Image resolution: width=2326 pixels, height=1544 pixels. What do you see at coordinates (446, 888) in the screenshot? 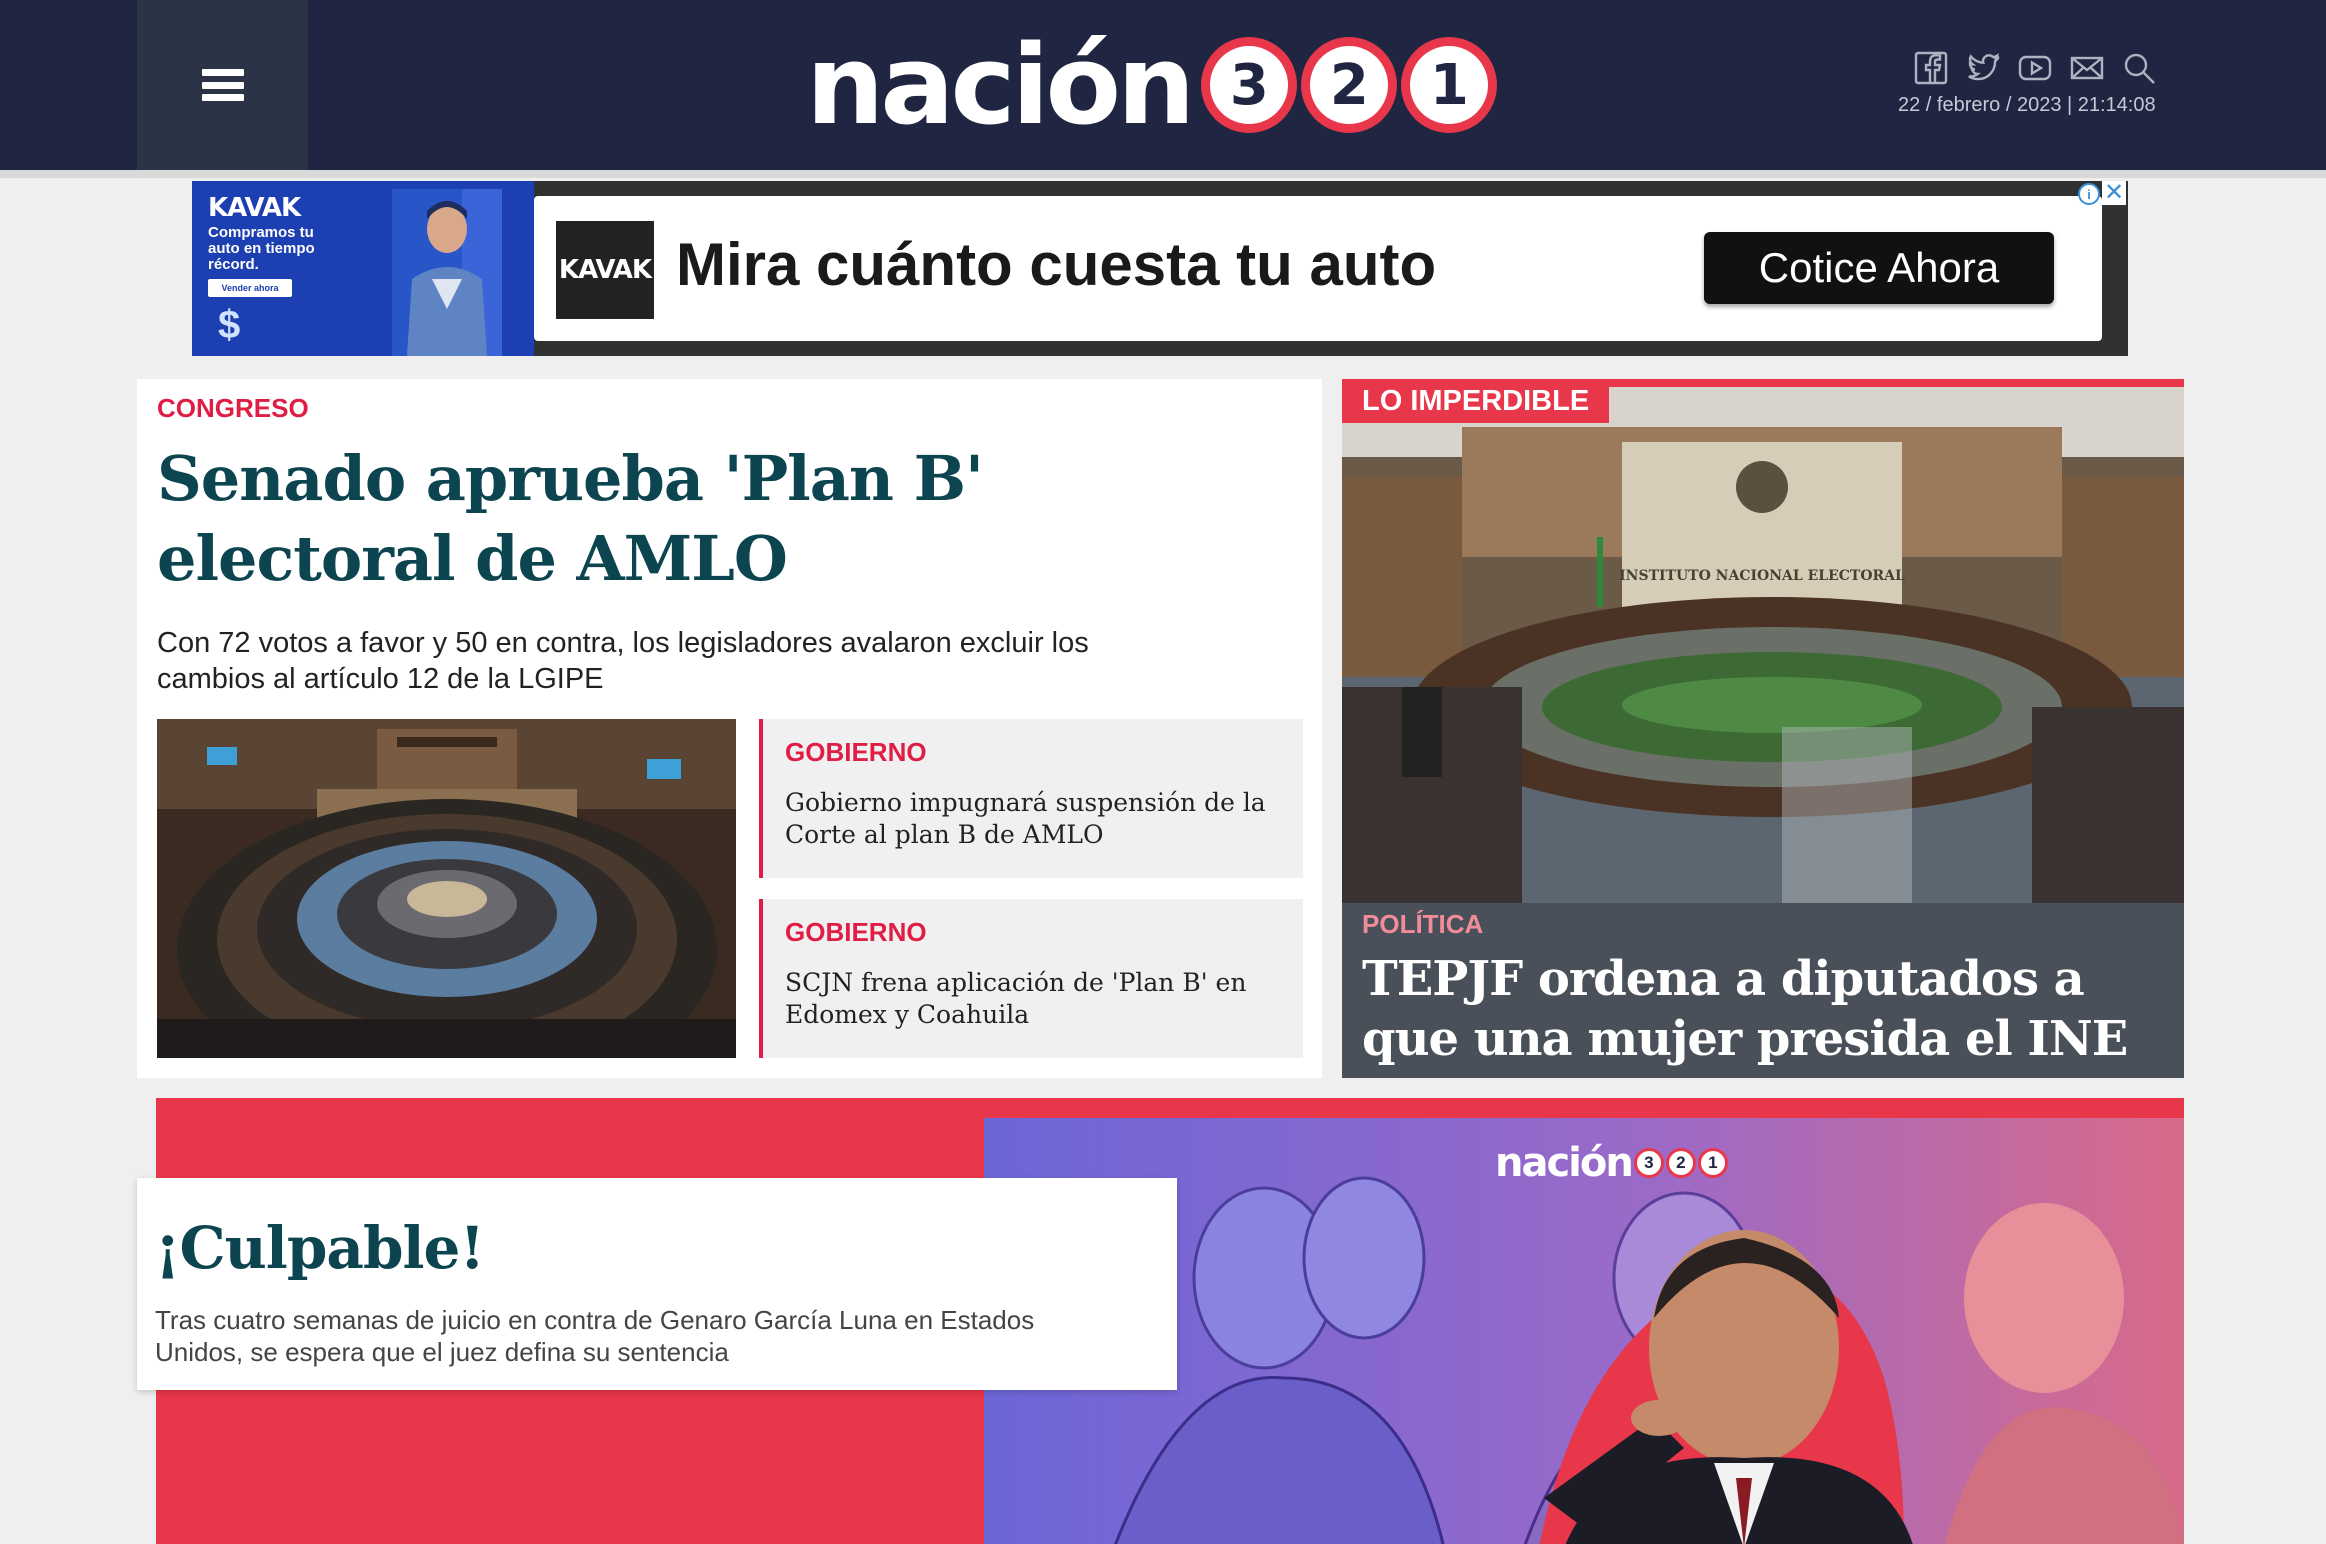
I see `senate-chamber-photo` at bounding box center [446, 888].